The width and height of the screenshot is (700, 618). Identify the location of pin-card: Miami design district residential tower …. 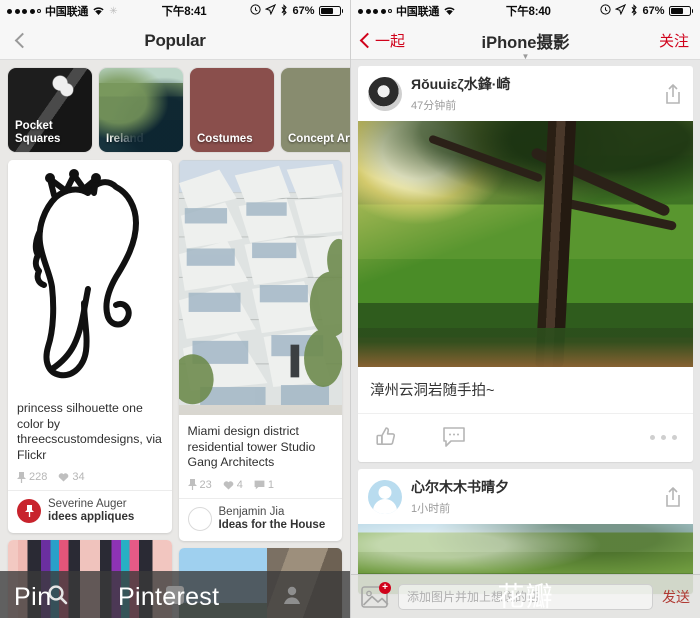
(260, 350).